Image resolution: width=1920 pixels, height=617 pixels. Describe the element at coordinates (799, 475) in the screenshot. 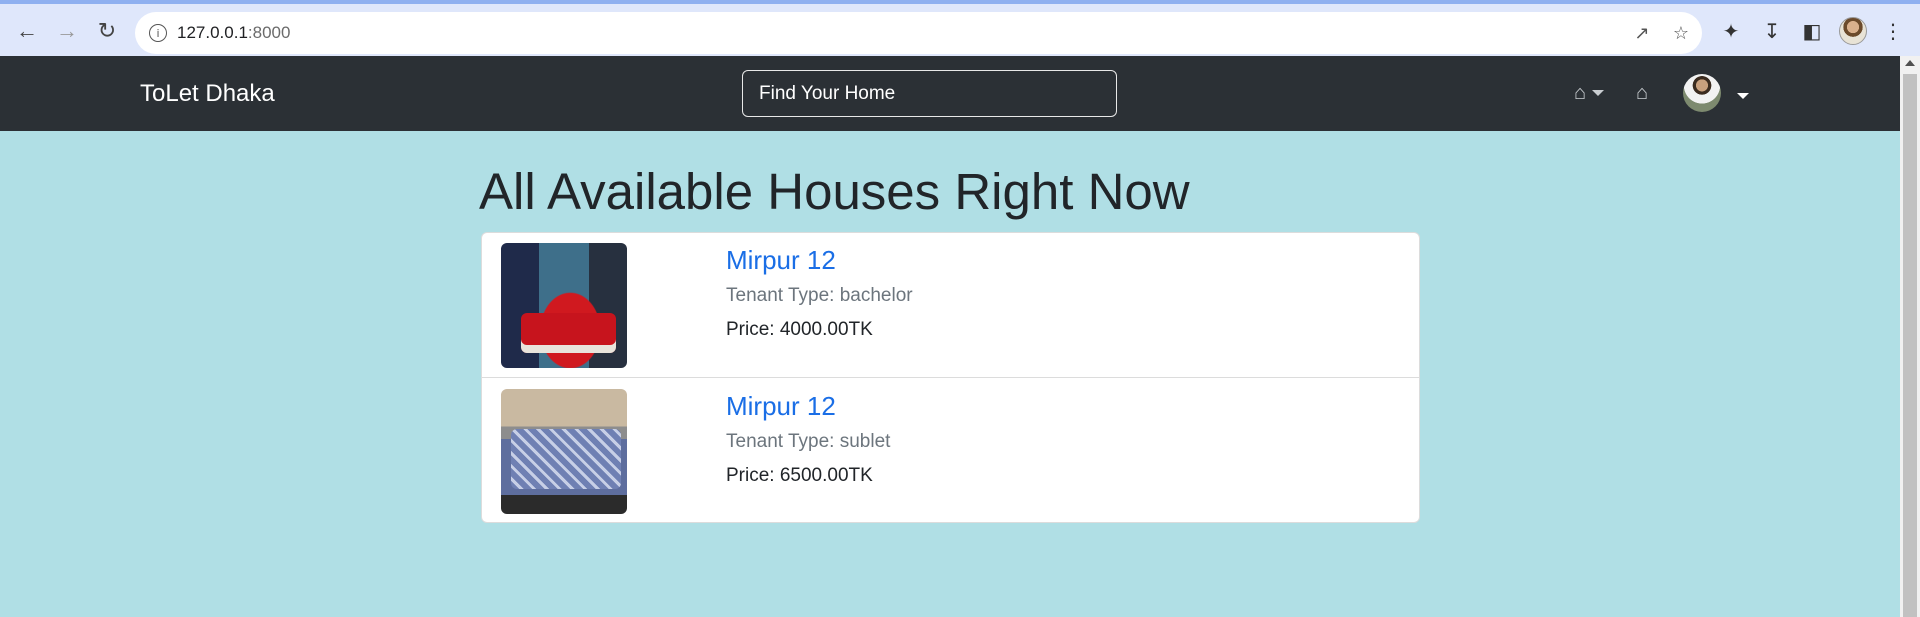

I see `listing-price: Price: 6500.00TK` at that location.